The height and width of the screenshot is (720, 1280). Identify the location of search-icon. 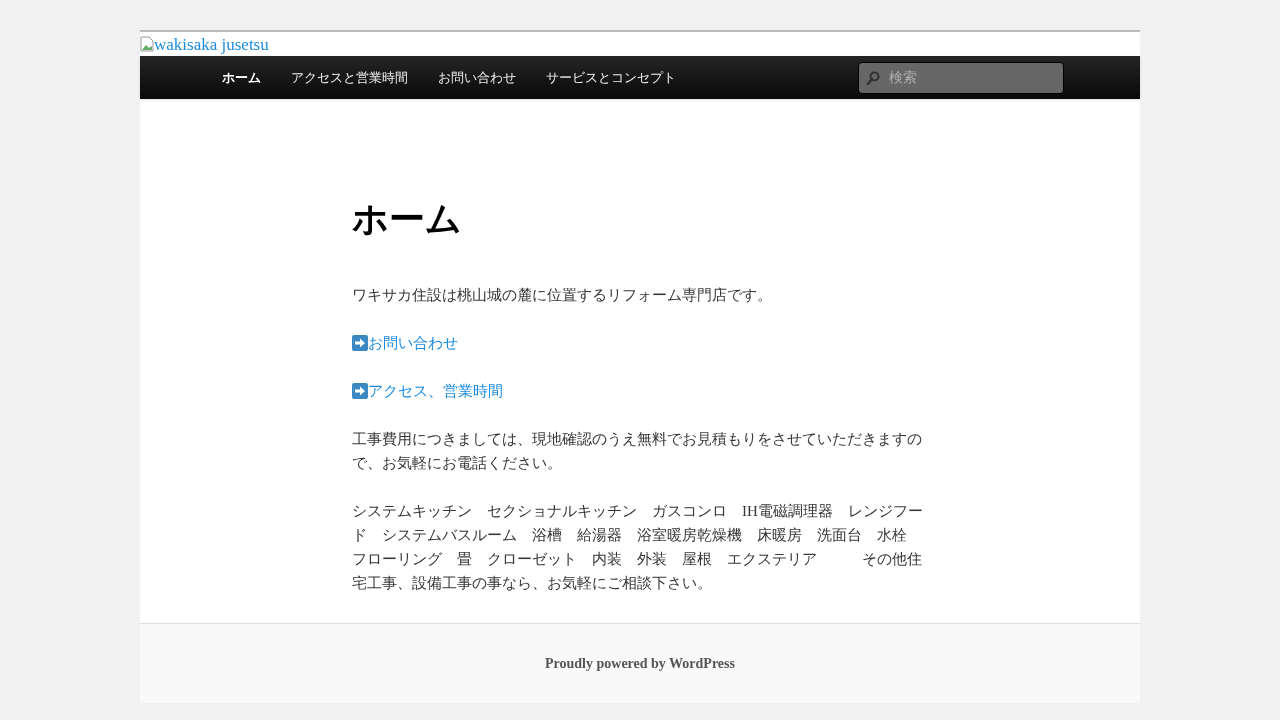
(873, 77).